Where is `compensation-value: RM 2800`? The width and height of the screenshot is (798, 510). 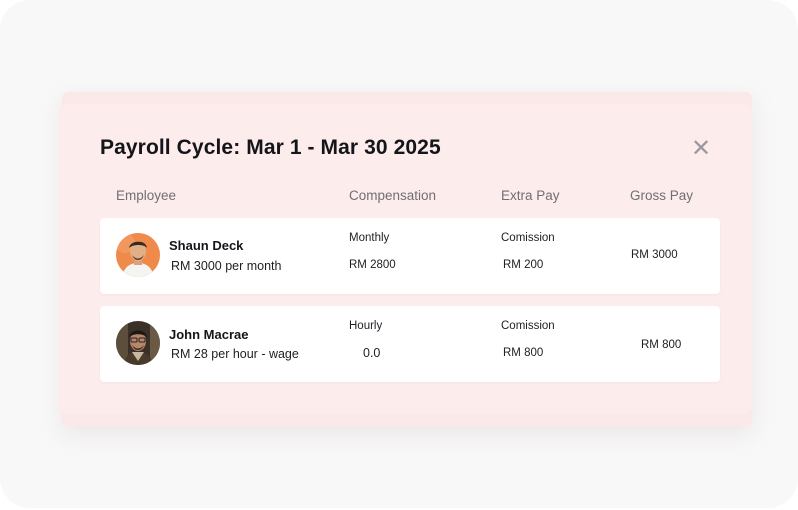 compensation-value: RM 2800 is located at coordinates (372, 265).